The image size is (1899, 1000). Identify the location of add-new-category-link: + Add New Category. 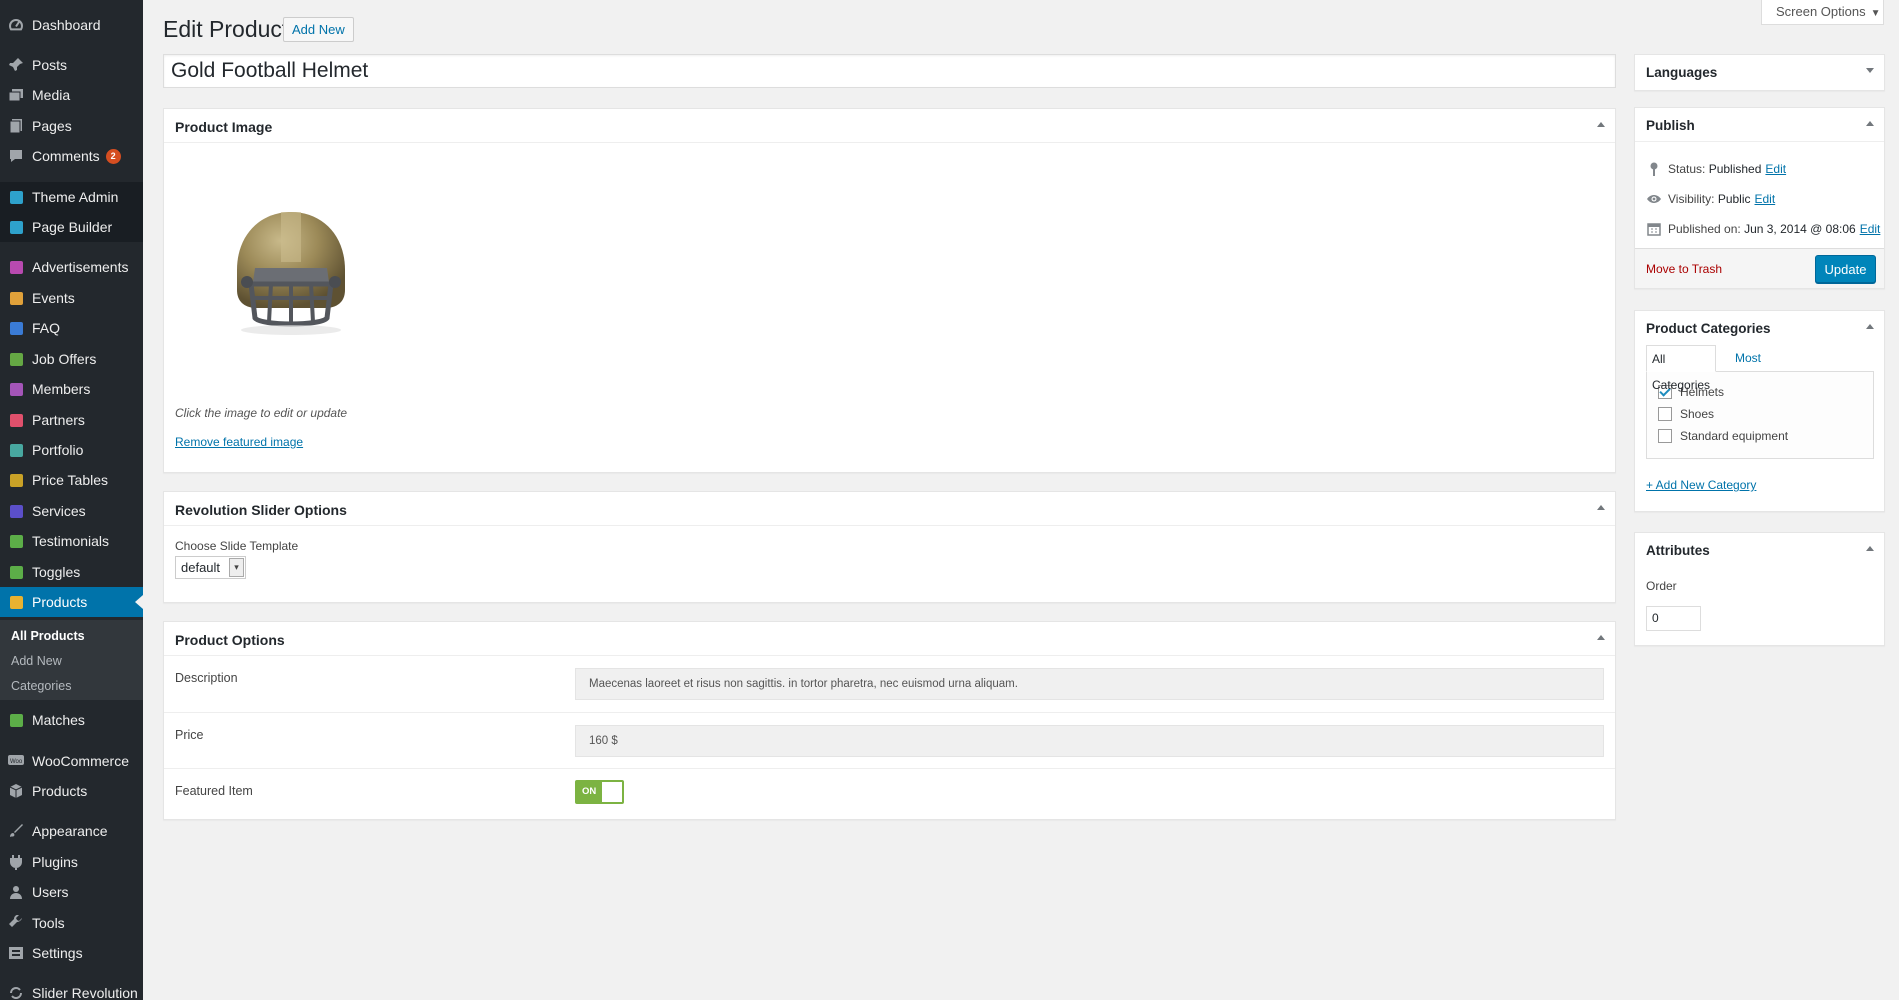
(1701, 485).